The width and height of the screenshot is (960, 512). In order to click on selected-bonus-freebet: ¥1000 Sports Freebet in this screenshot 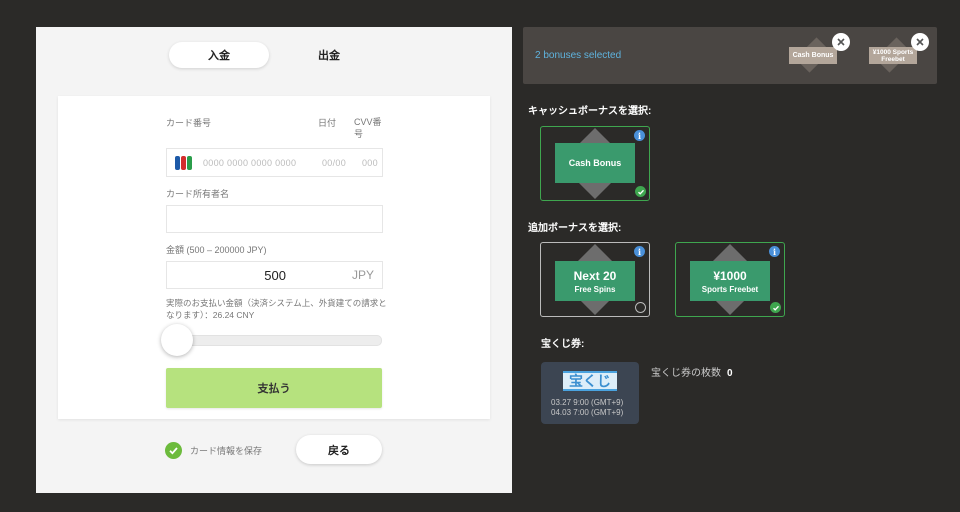, I will do `click(893, 55)`.